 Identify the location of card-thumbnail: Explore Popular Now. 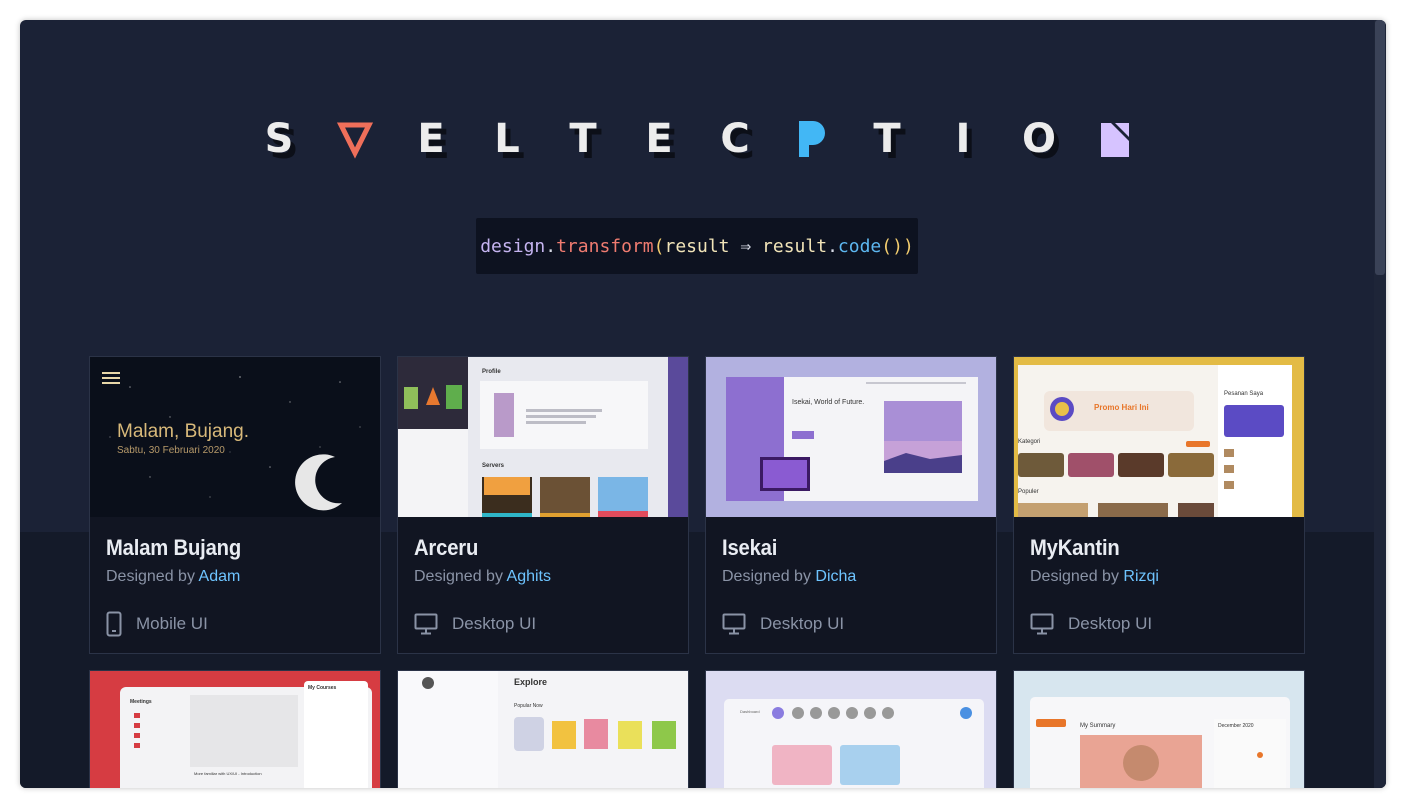
(543, 729).